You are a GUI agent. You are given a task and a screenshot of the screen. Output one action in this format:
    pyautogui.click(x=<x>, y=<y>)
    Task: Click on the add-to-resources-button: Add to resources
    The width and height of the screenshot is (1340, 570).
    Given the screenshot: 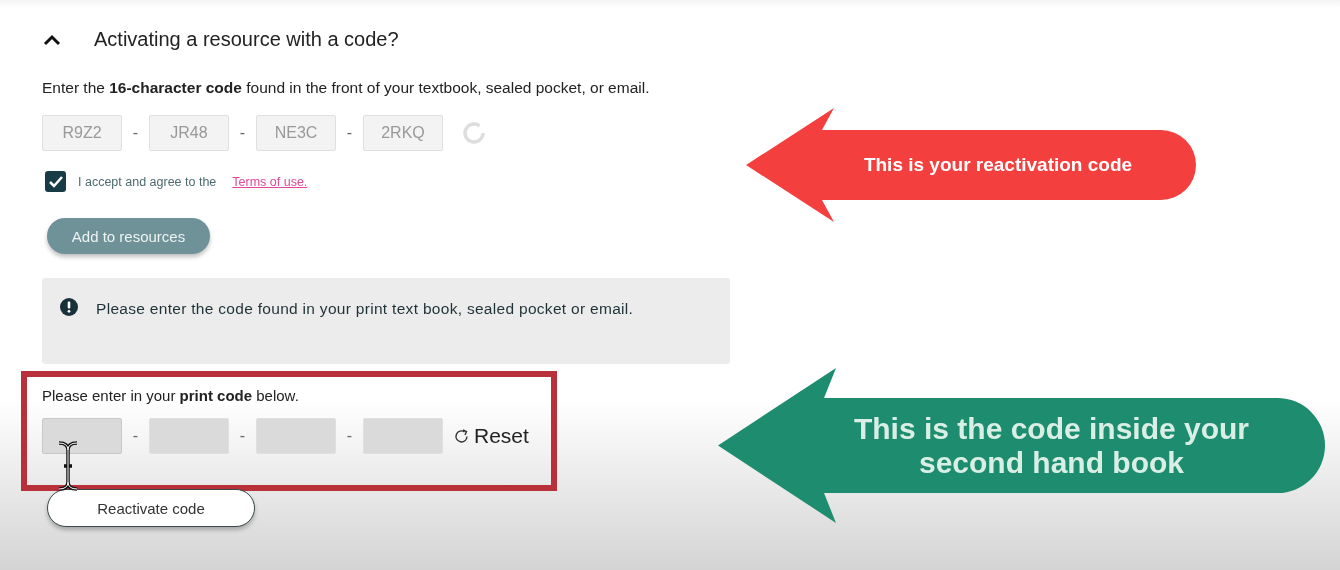 What is the action you would take?
    pyautogui.click(x=128, y=236)
    